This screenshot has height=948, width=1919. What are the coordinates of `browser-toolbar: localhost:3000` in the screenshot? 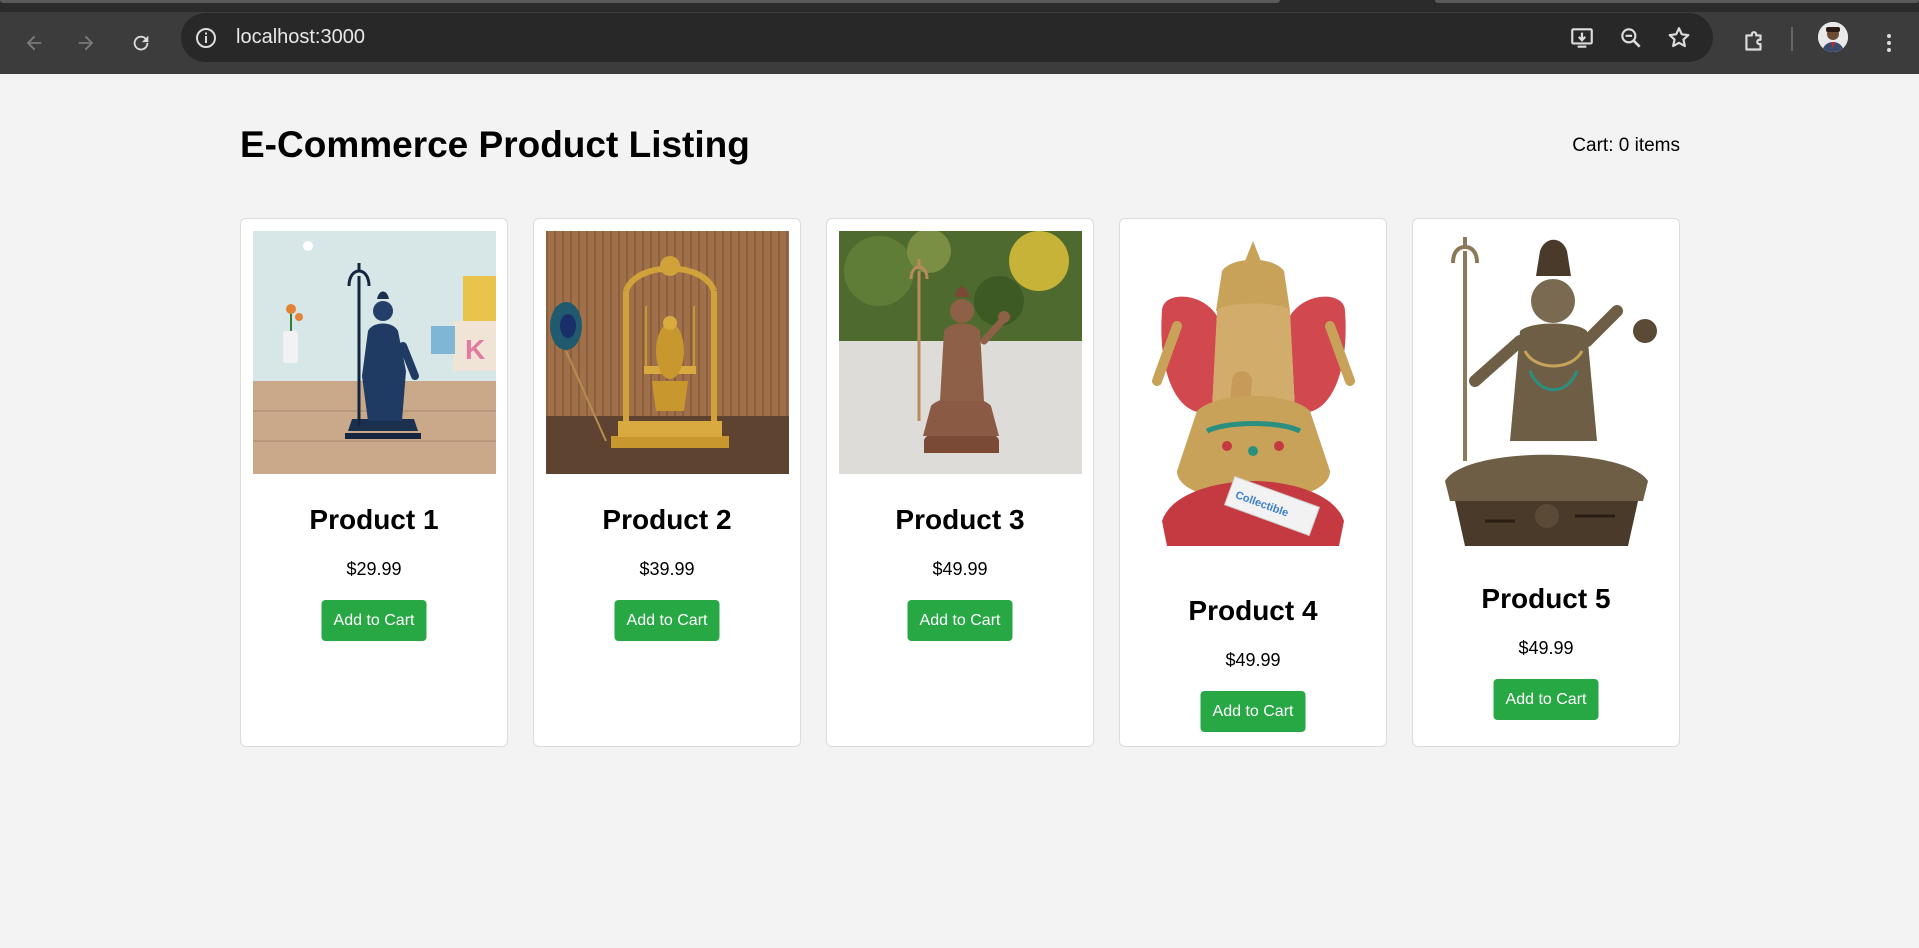 It's located at (959, 43).